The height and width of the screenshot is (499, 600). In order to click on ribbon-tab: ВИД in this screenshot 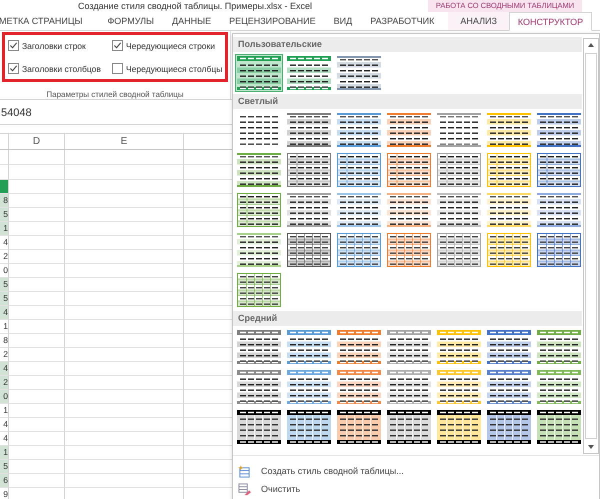, I will do `click(343, 21)`.